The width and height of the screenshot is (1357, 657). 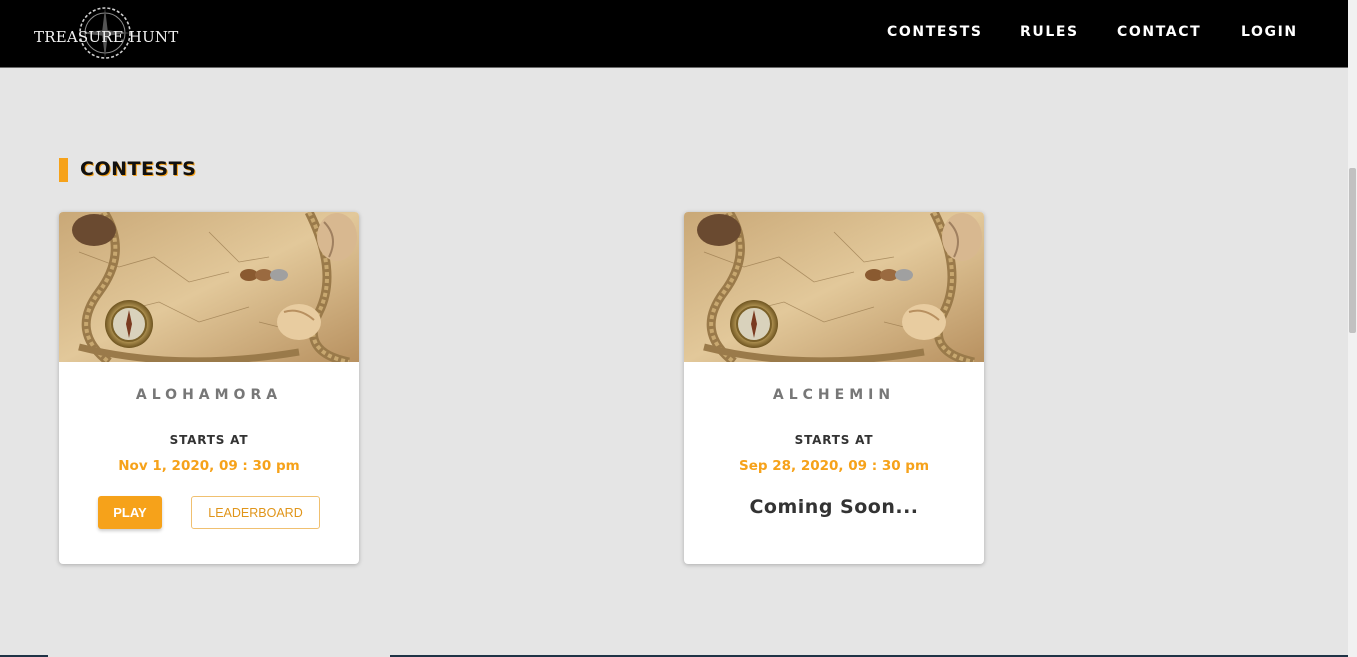 I want to click on starts-at-date: Nov 1, 2020, 09 : 30 pm, so click(x=209, y=466).